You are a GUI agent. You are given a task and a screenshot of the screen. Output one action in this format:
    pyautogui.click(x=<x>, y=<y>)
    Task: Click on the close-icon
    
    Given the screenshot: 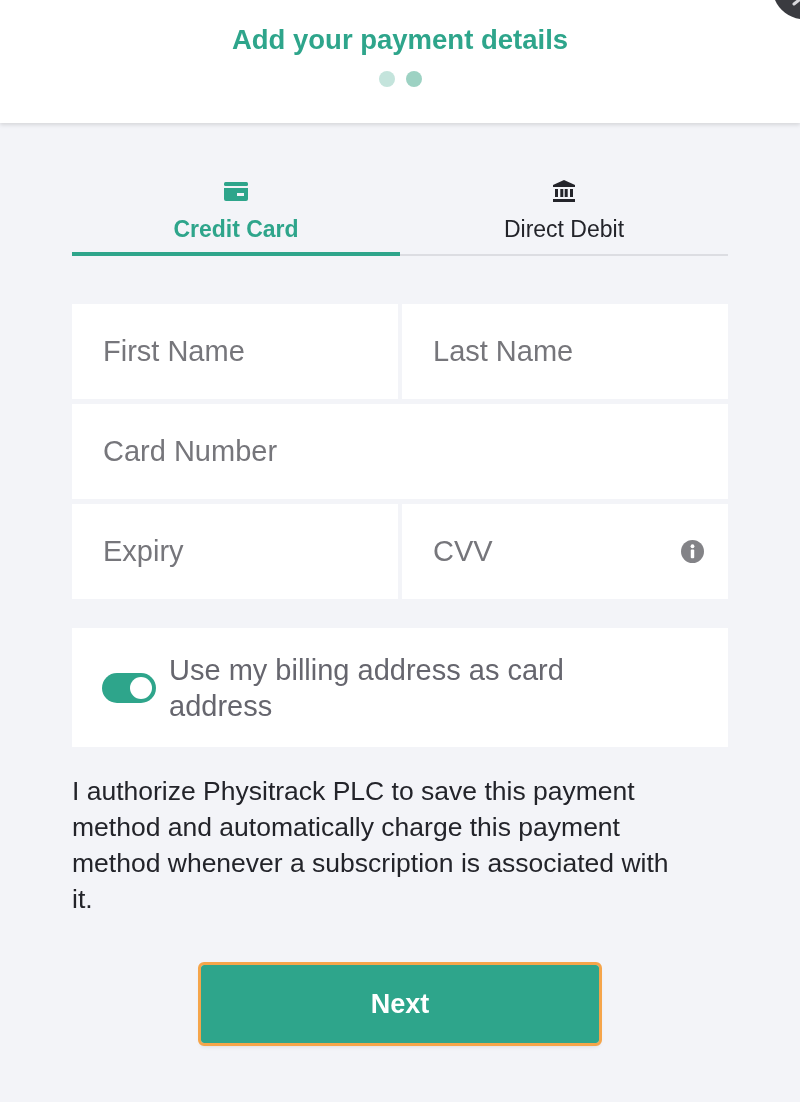 What is the action you would take?
    pyautogui.click(x=787, y=9)
    